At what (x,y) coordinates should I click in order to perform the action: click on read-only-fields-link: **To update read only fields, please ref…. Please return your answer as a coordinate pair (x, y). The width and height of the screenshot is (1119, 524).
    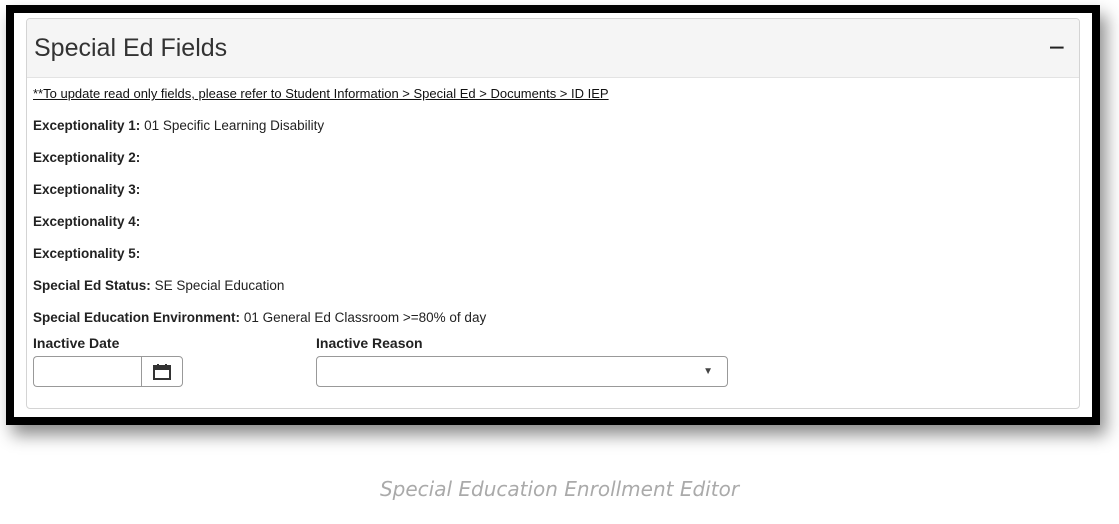
    Looking at the image, I should click on (553, 94).